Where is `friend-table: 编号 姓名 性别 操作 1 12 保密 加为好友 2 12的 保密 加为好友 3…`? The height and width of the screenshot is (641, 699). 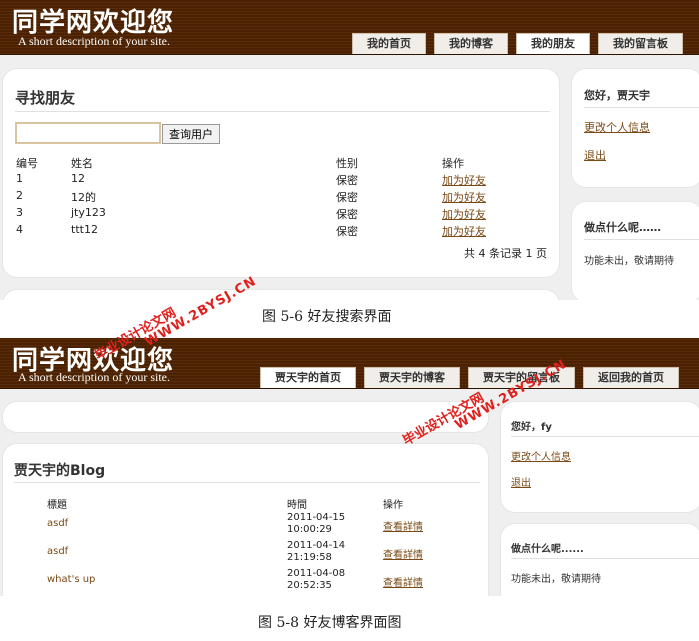
friend-table: 编号 姓名 性别 操作 1 12 保密 加为好友 2 12的 保密 加为好友 3… is located at coordinates (281, 197).